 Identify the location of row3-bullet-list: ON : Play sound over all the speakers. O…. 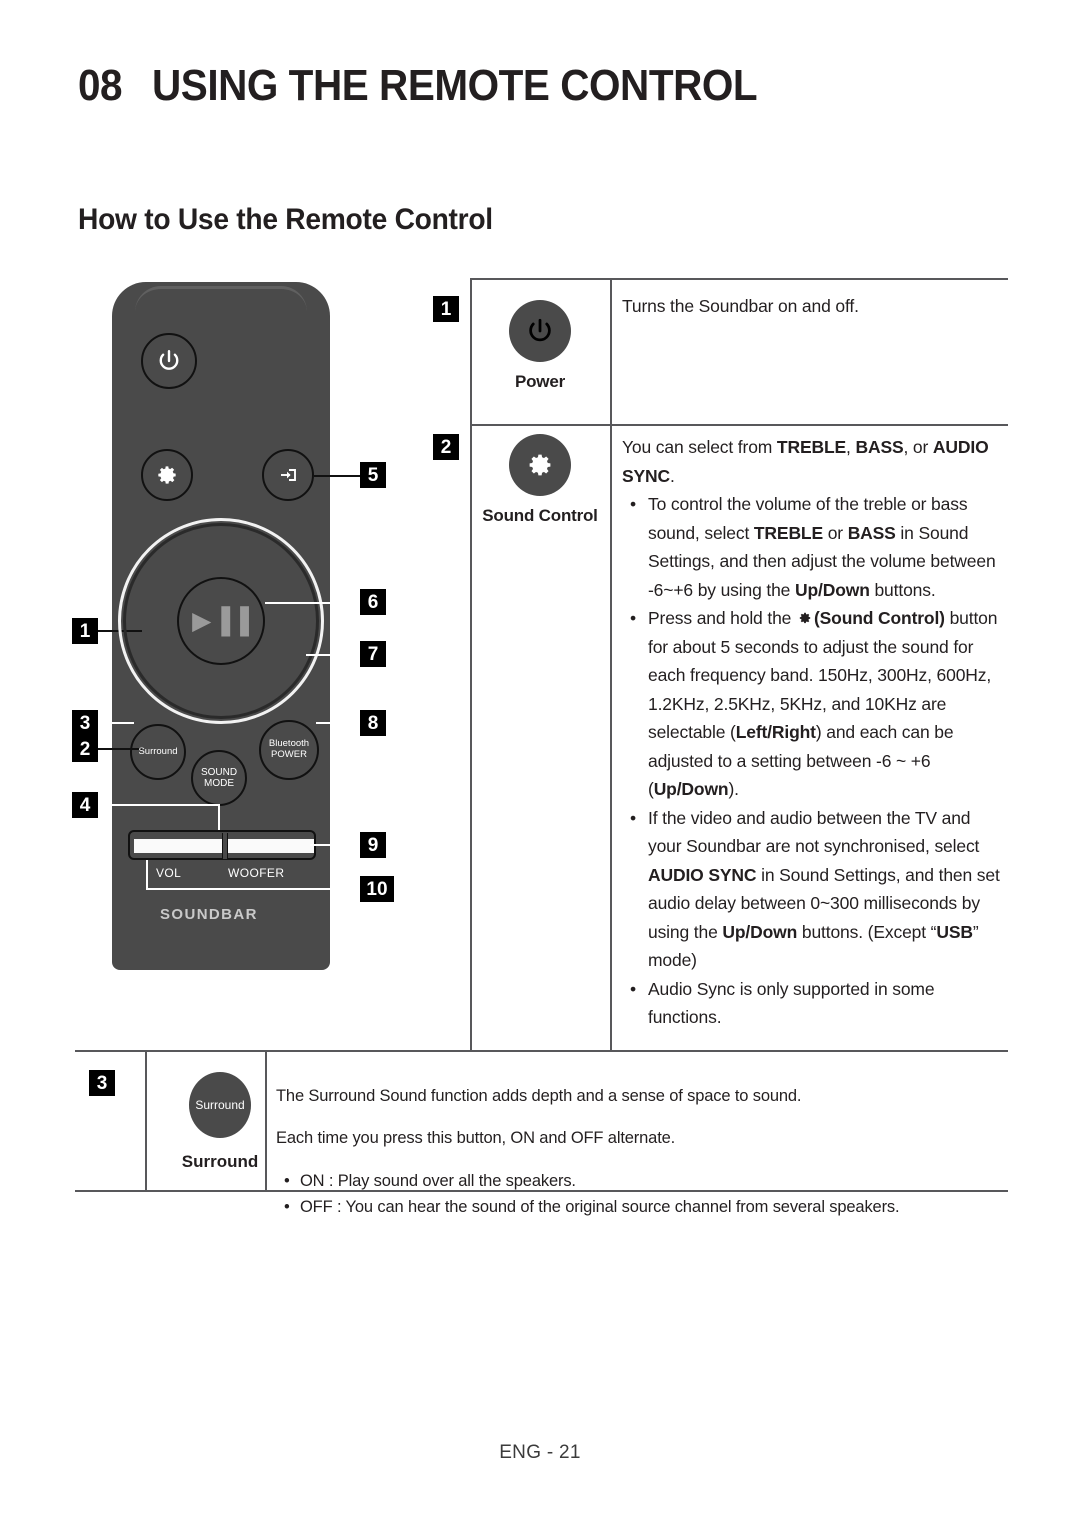
(641, 1194).